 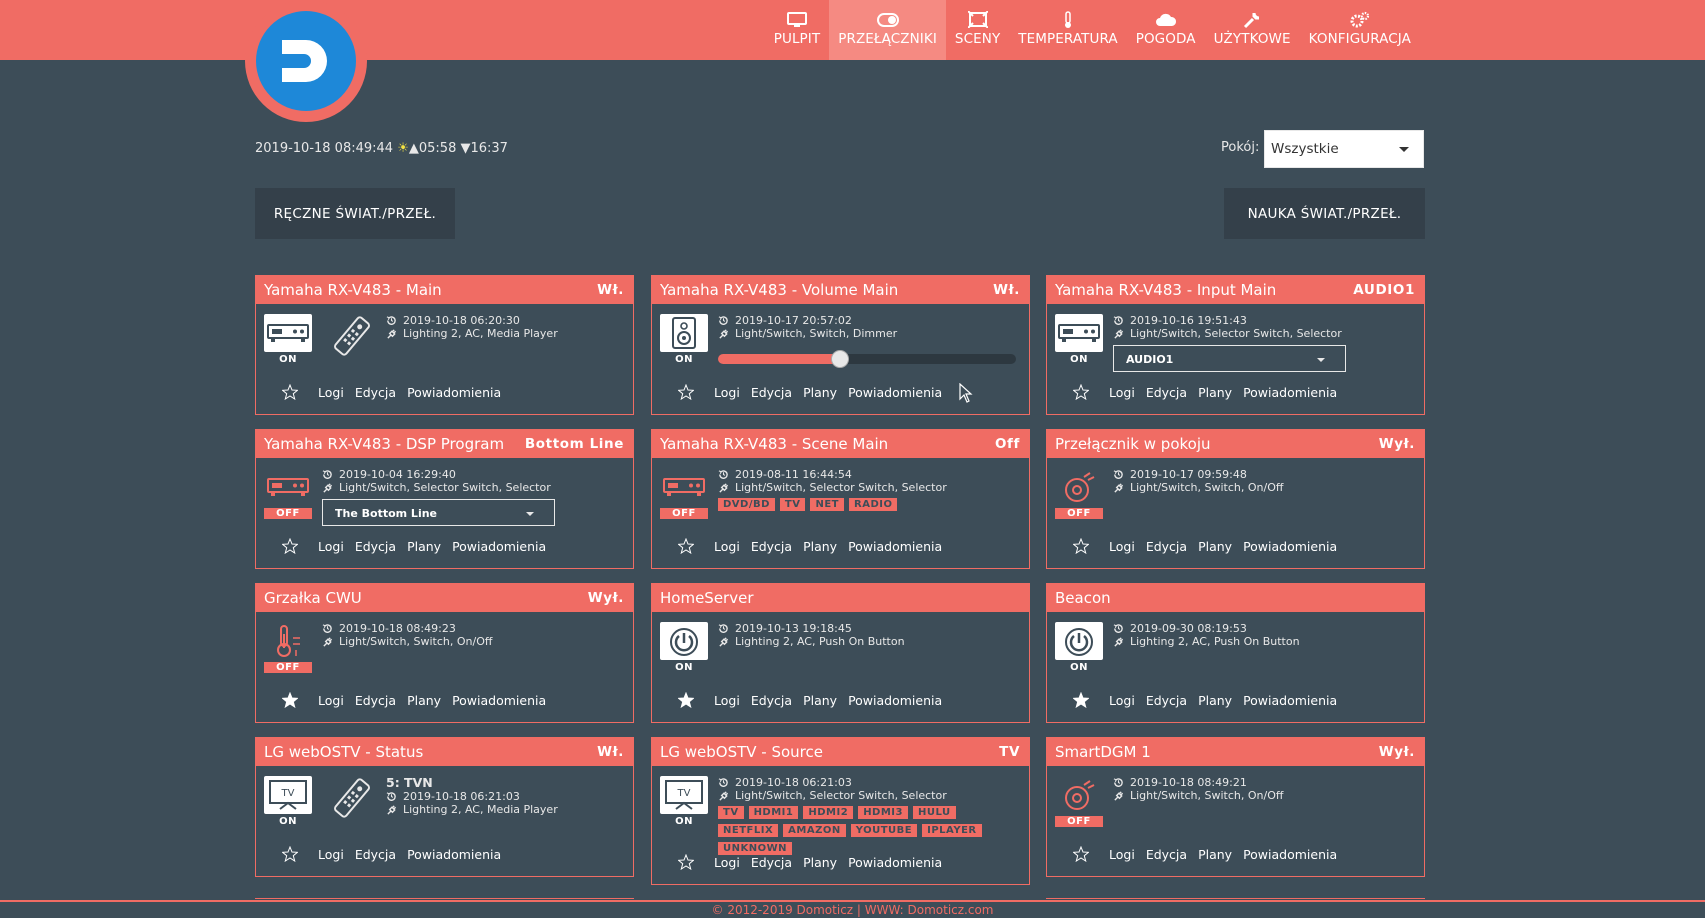 I want to click on selector-option: YOUTUBE, so click(x=884, y=830).